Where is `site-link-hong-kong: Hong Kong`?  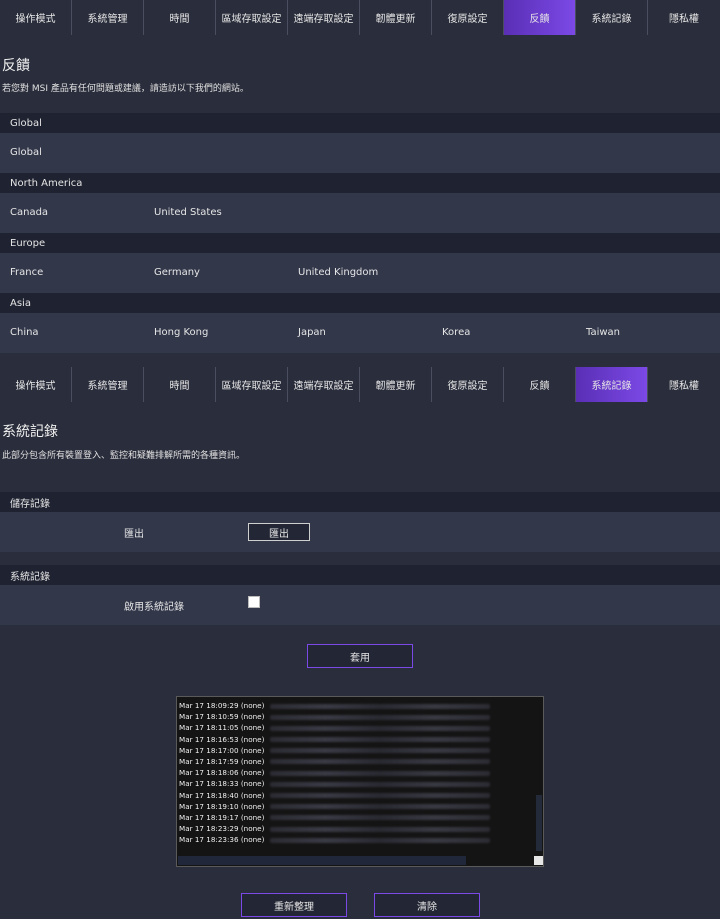
site-link-hong-kong: Hong Kong is located at coordinates (181, 333).